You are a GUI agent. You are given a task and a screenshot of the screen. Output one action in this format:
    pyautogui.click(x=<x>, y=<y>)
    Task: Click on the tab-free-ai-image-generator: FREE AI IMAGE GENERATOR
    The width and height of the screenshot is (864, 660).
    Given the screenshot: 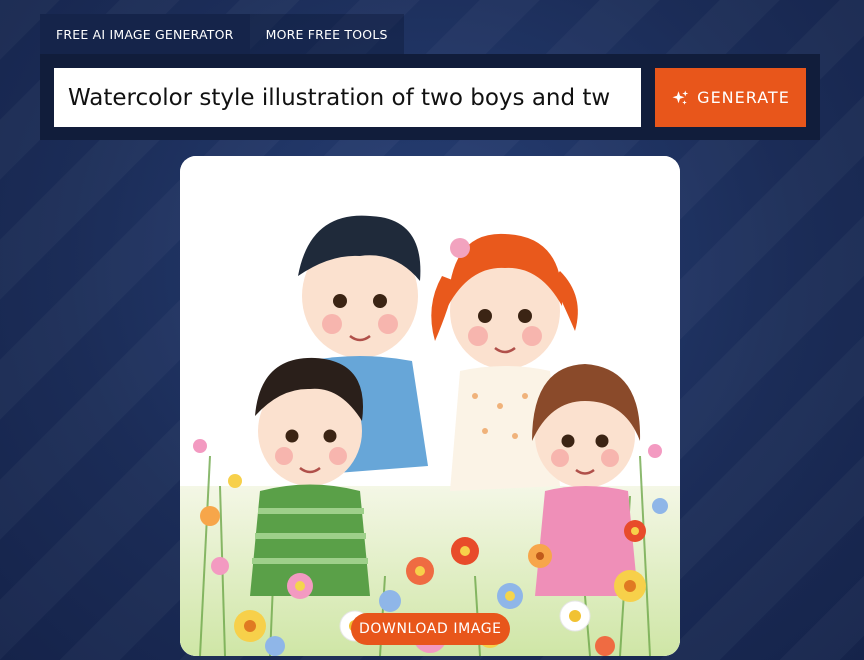 What is the action you would take?
    pyautogui.click(x=145, y=34)
    